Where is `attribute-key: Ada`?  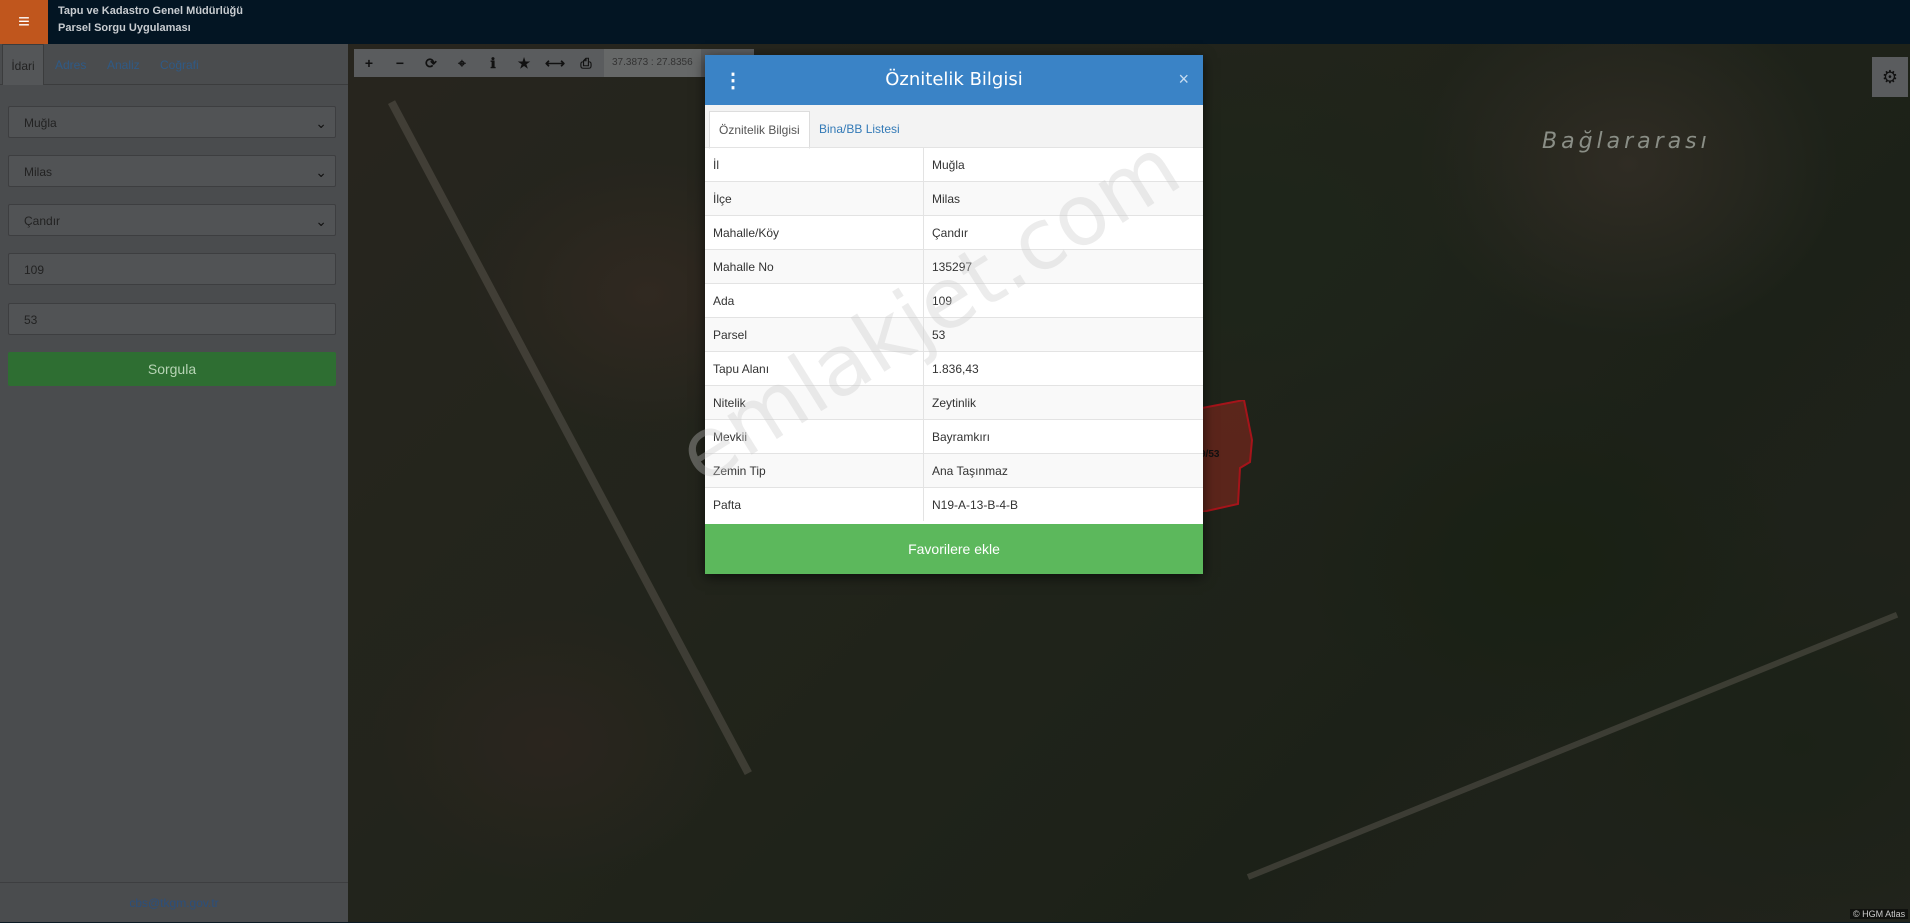
attribute-key: Ada is located at coordinates (814, 300).